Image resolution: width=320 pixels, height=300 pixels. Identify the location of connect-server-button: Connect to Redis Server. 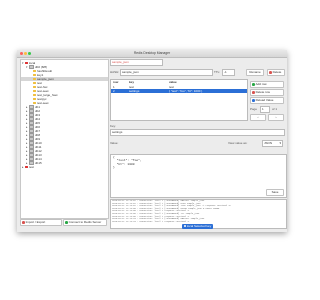
(85, 222).